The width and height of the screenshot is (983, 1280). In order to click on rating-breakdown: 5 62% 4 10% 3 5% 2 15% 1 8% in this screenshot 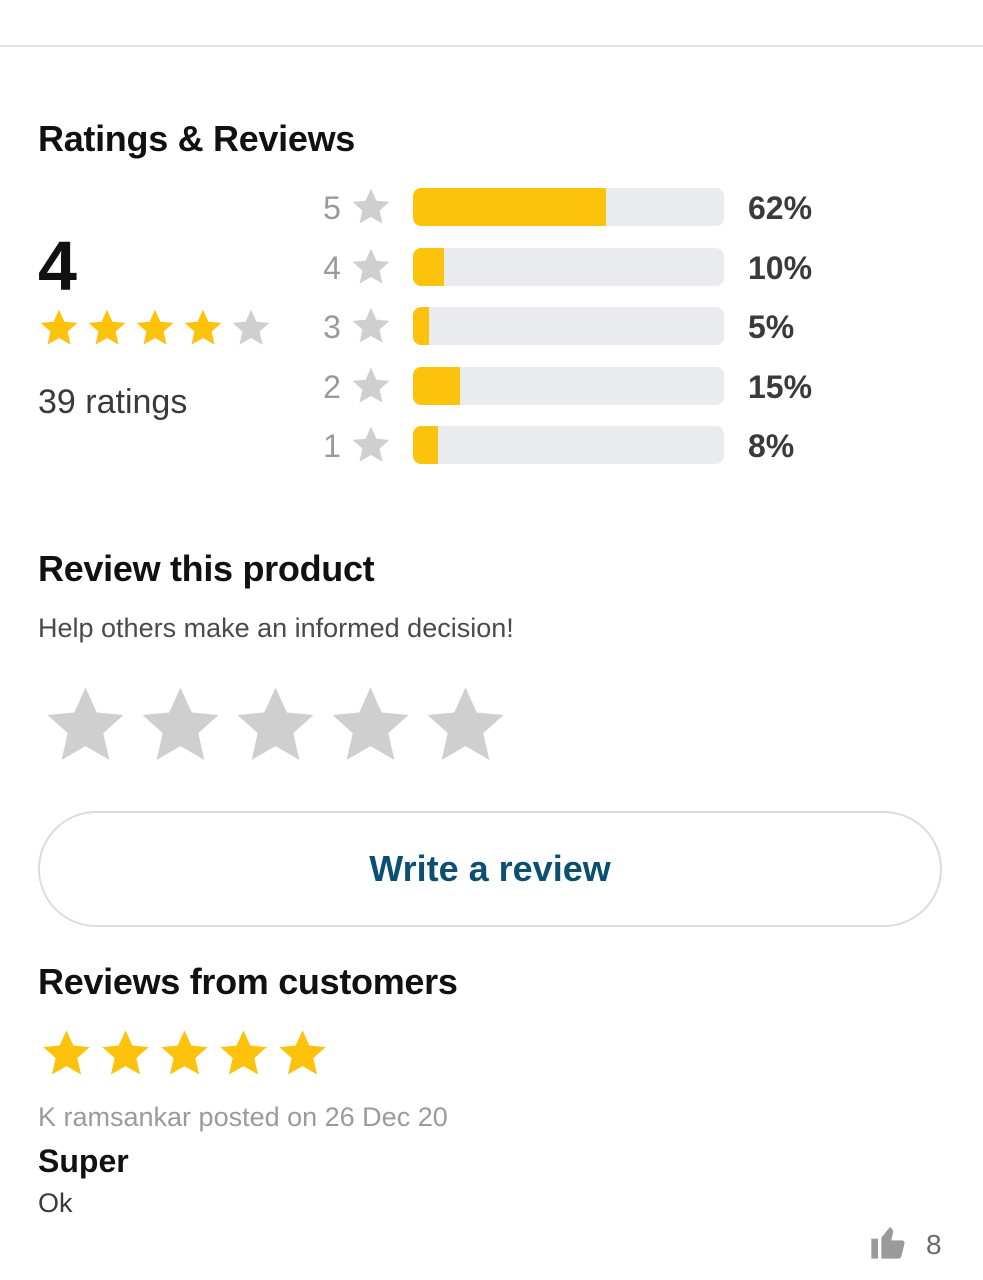, I will do `click(580, 335)`.